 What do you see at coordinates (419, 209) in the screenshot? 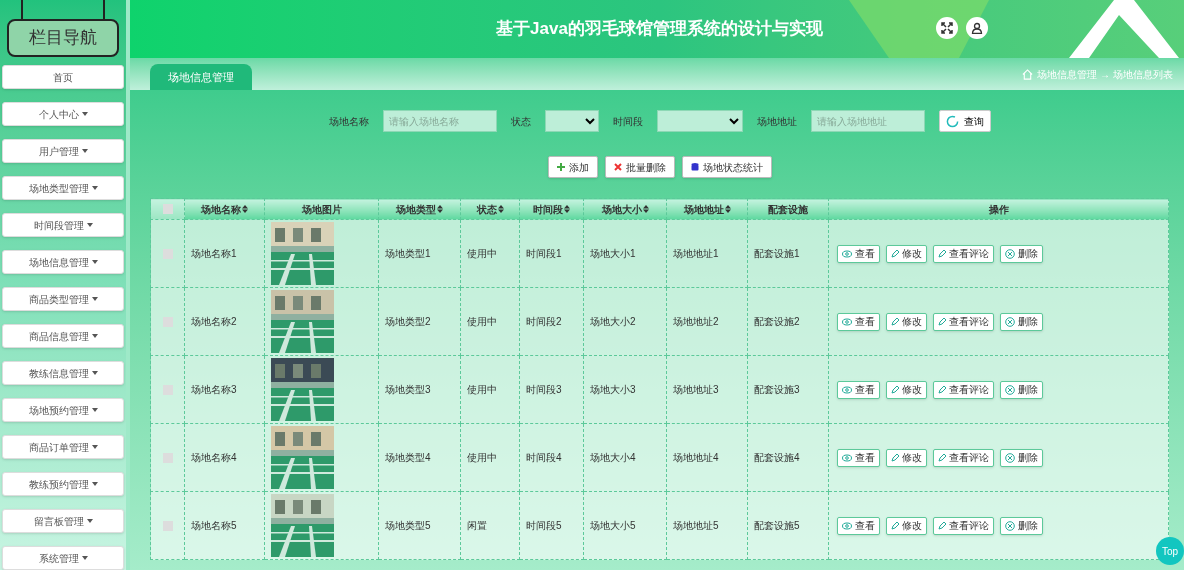
I see `column-header: 场地类型` at bounding box center [419, 209].